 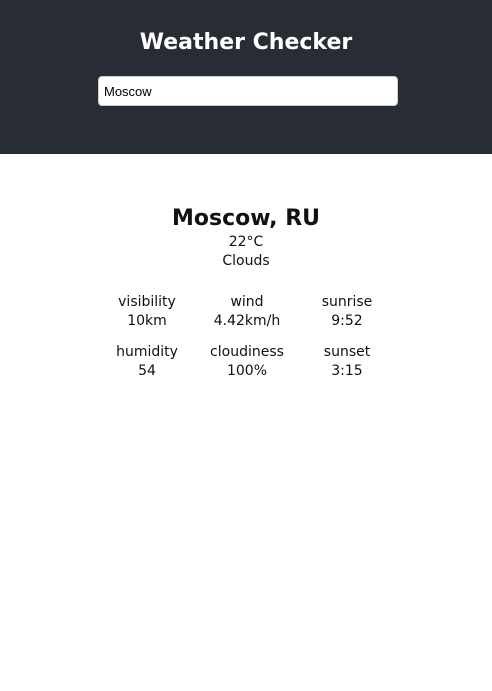 I want to click on stat-label: visibility, so click(x=147, y=302).